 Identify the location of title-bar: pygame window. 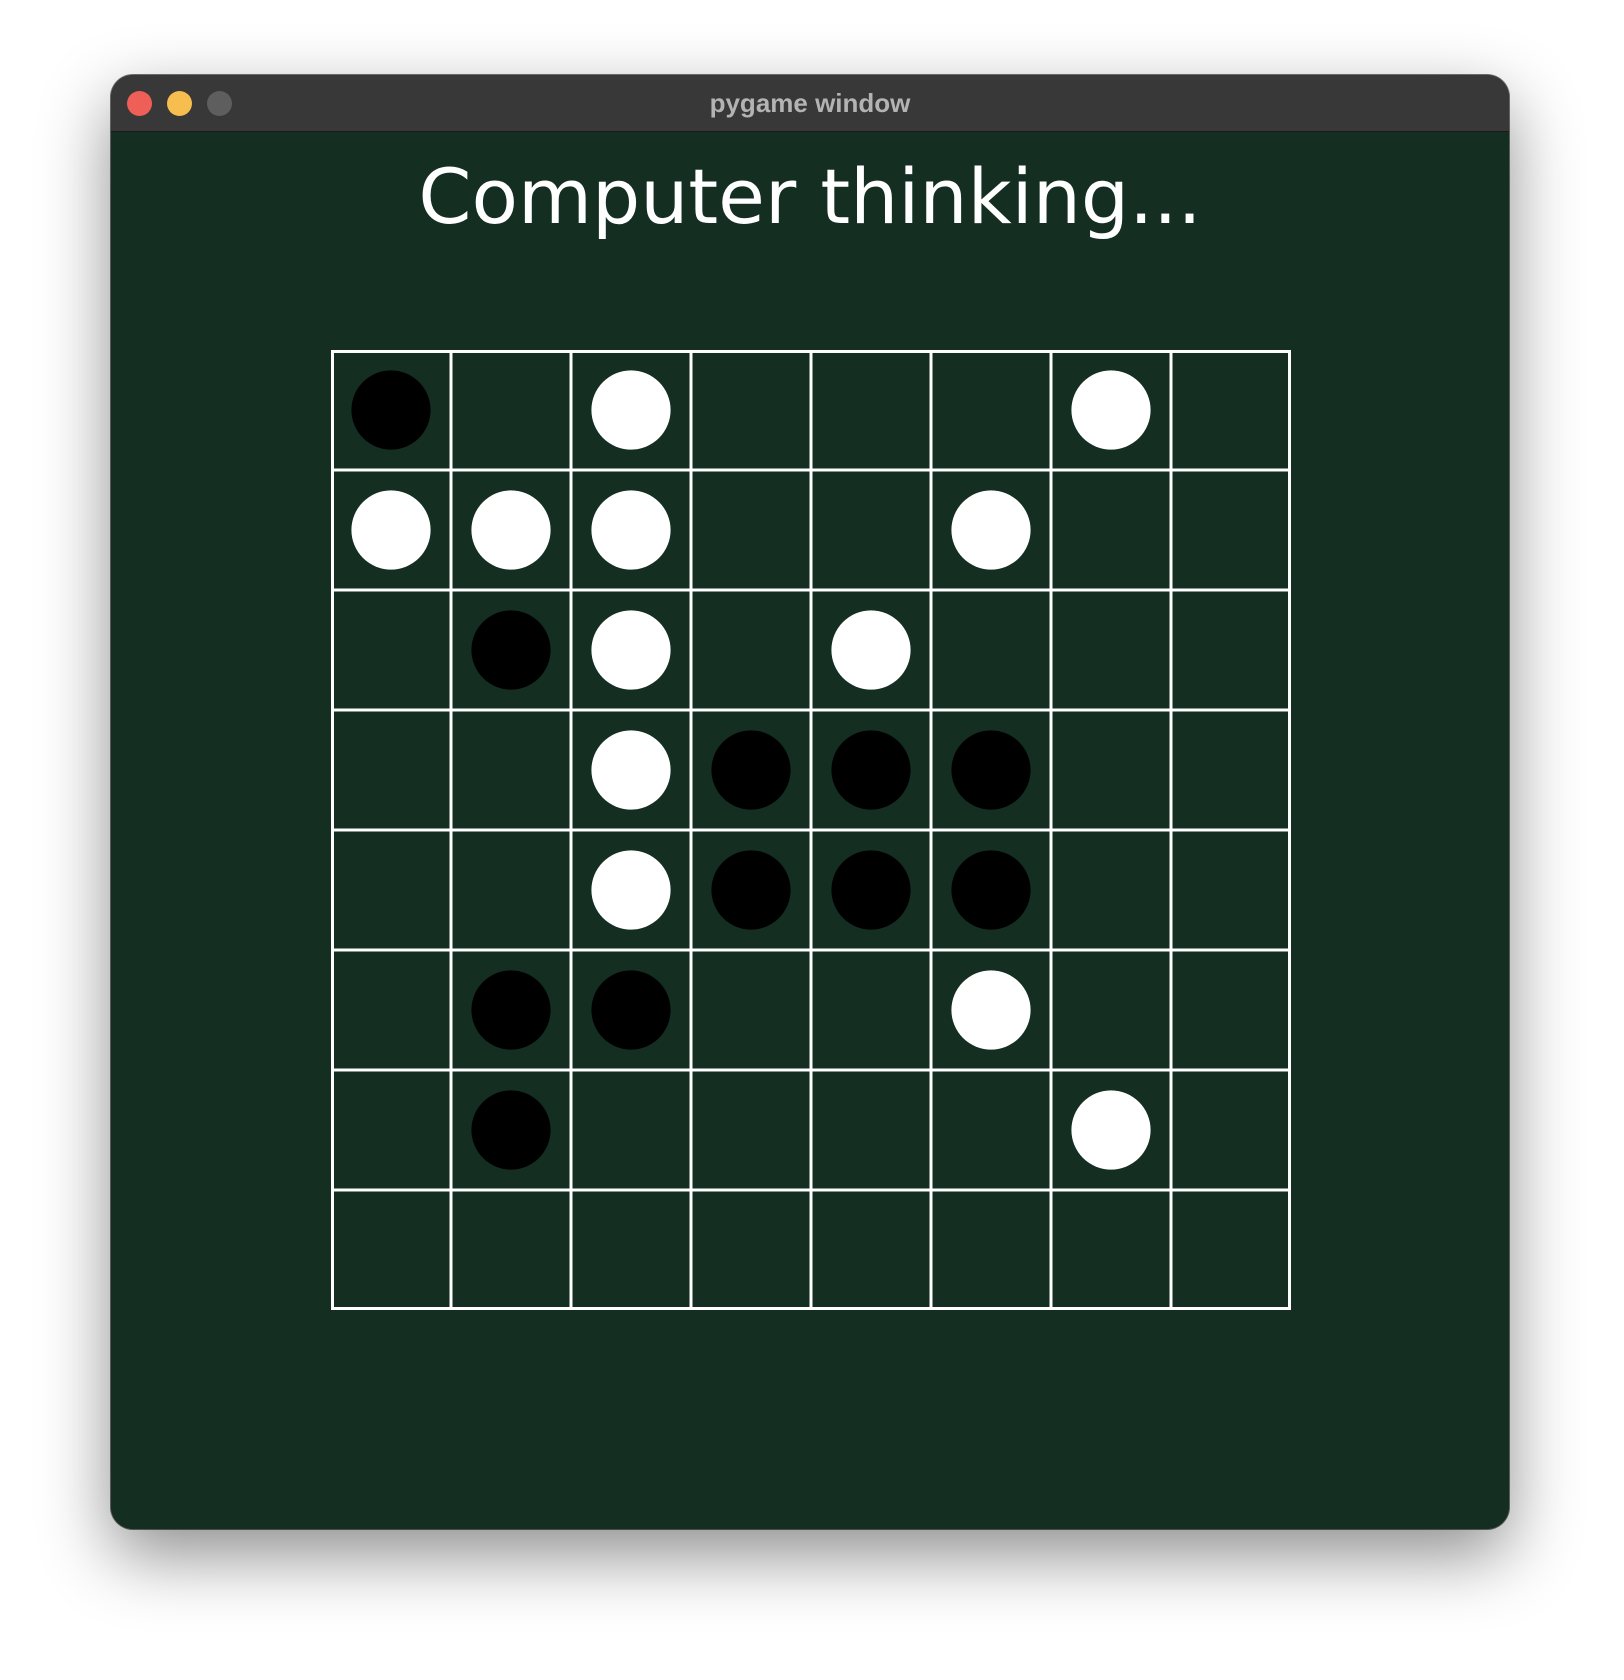
(810, 103).